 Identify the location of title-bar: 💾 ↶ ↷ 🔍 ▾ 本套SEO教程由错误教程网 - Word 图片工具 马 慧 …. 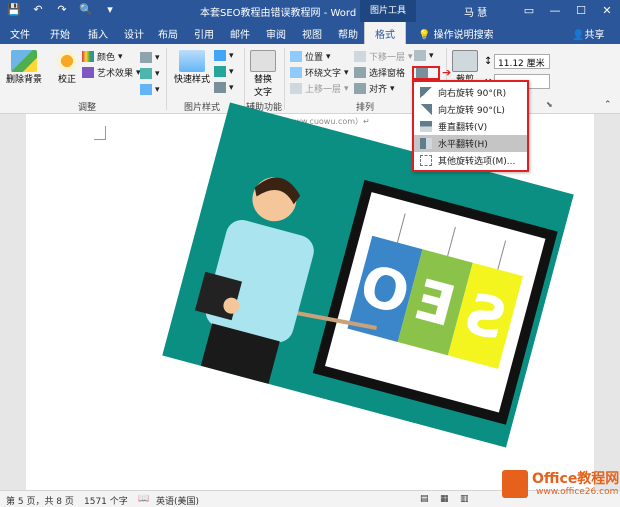
(310, 11).